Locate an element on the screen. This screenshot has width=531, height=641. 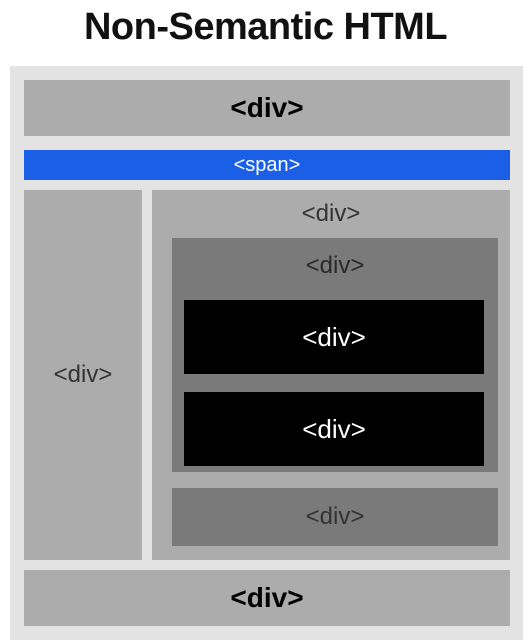
footer-div-block: <div> is located at coordinates (267, 598).